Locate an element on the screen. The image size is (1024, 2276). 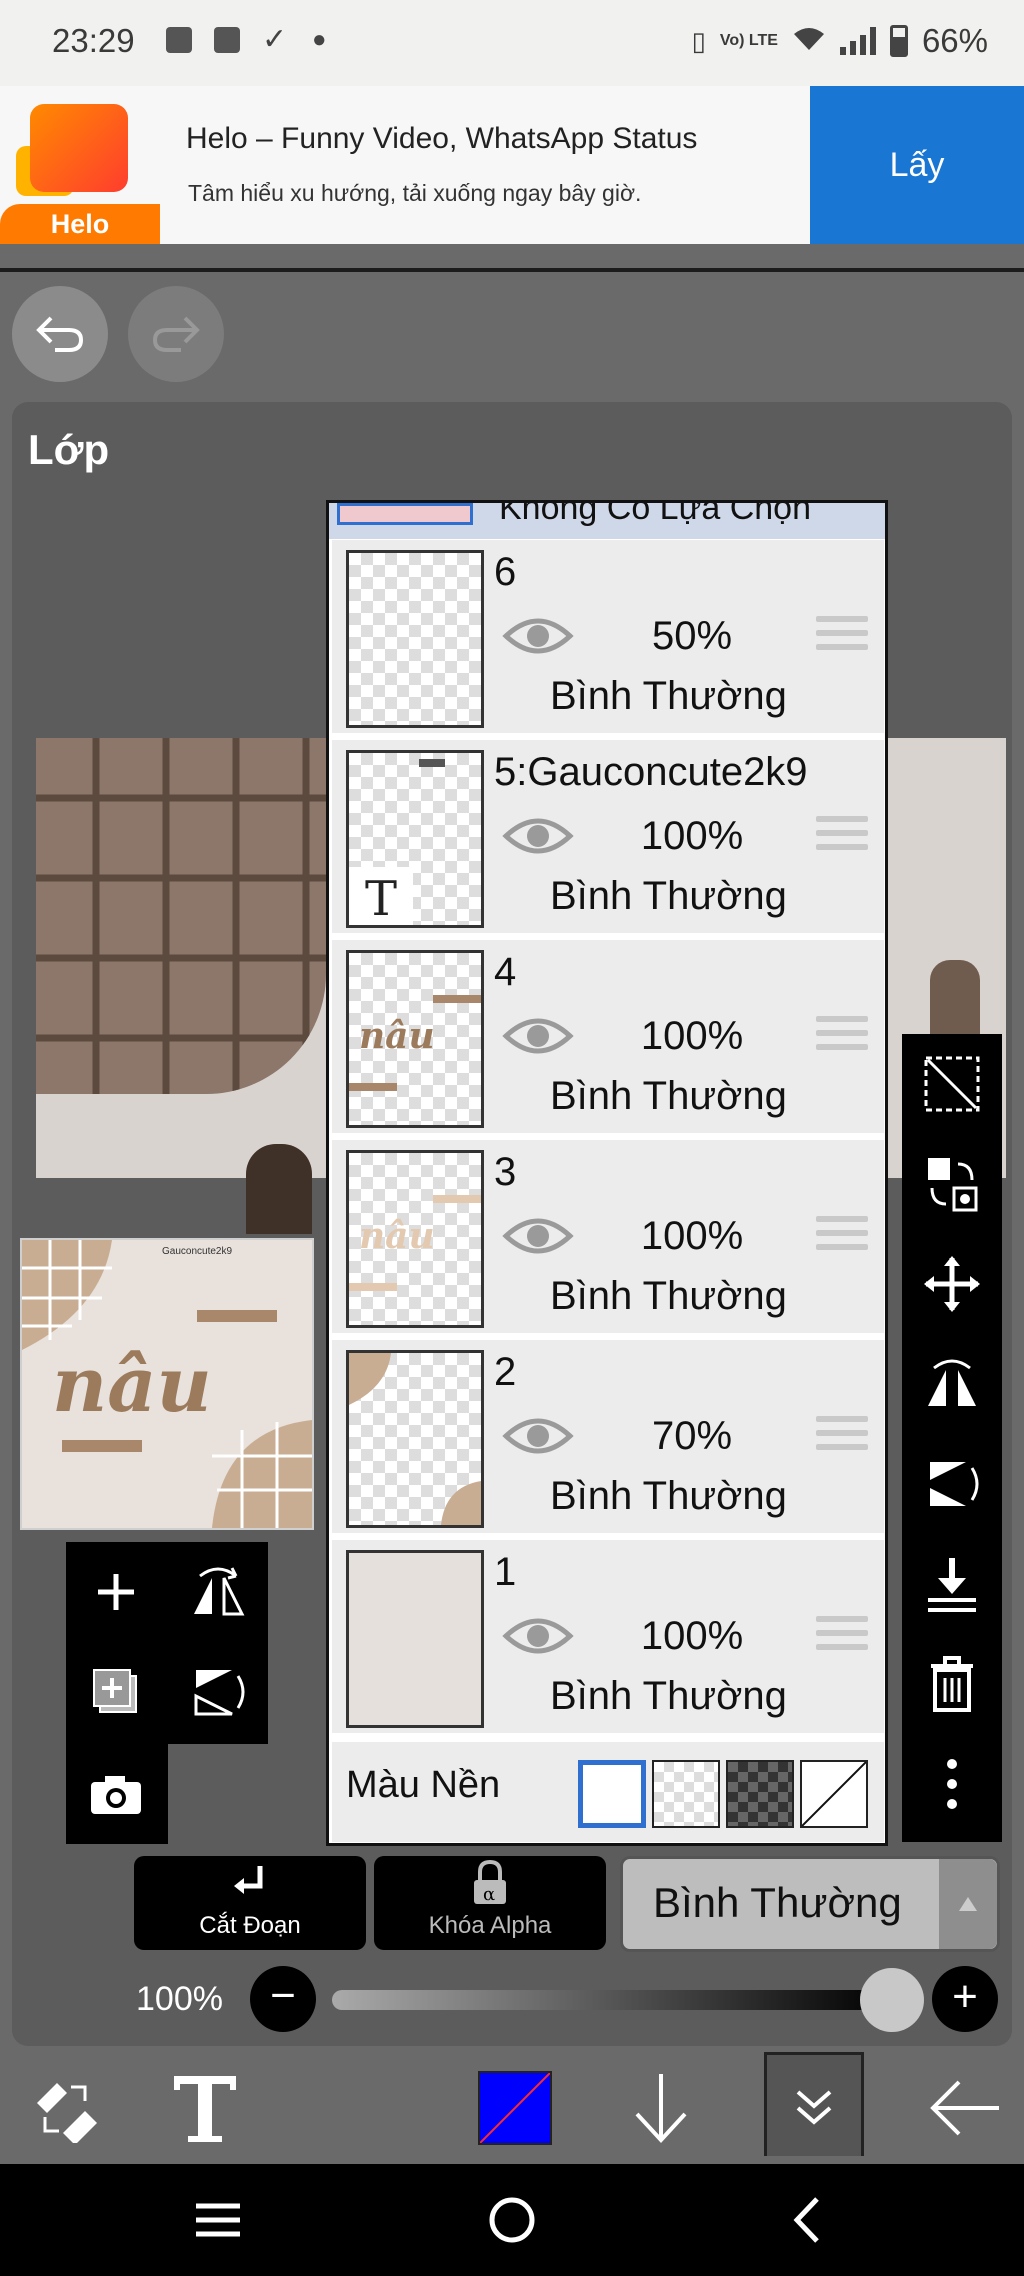
thumb-text-mark is located at coordinates (432, 763).